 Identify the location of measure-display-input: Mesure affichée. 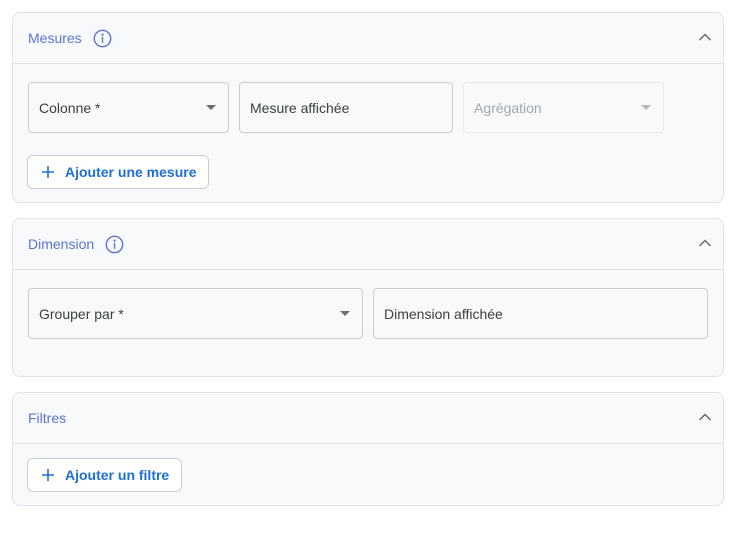
(346, 107).